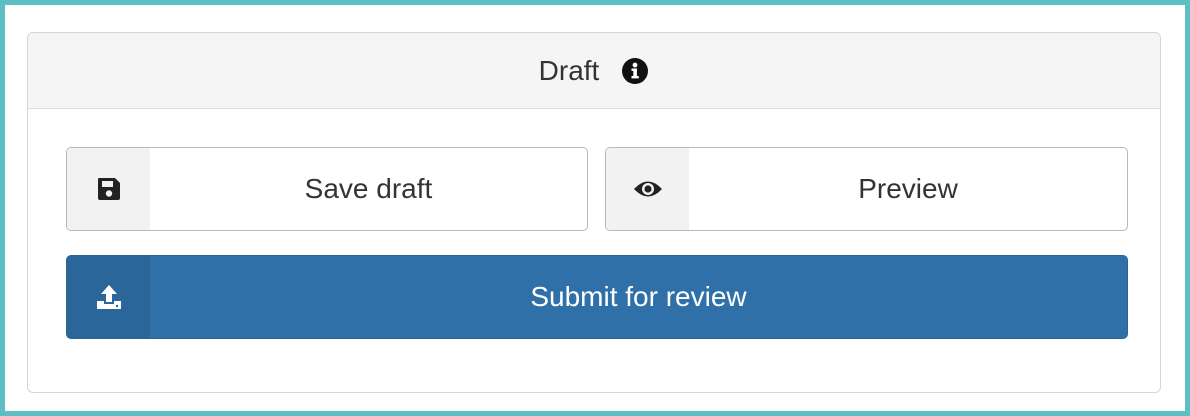  Describe the element at coordinates (569, 70) in the screenshot. I see `panel-title: Draft` at that location.